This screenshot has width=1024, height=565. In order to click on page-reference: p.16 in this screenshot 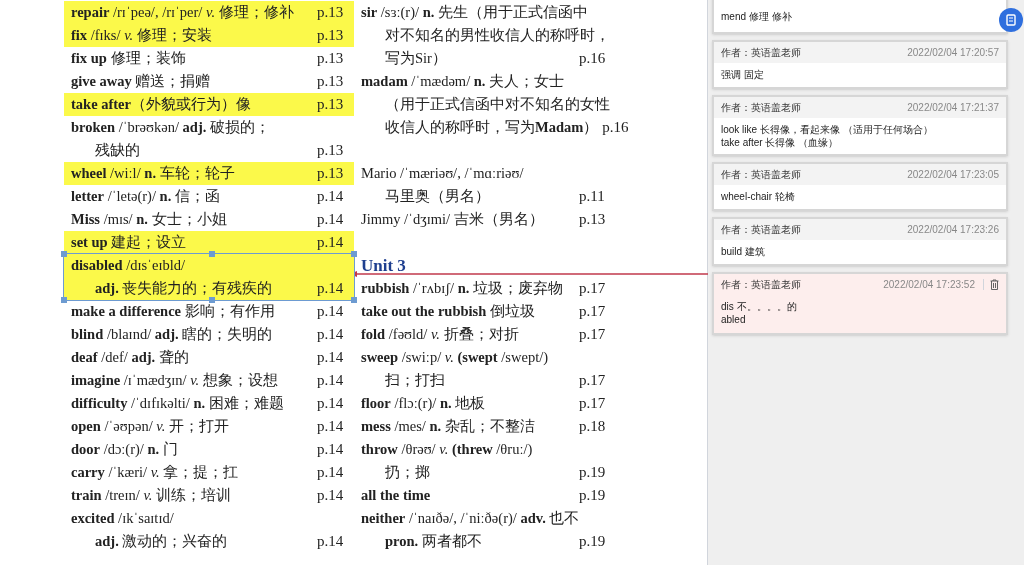, I will do `click(593, 59)`.